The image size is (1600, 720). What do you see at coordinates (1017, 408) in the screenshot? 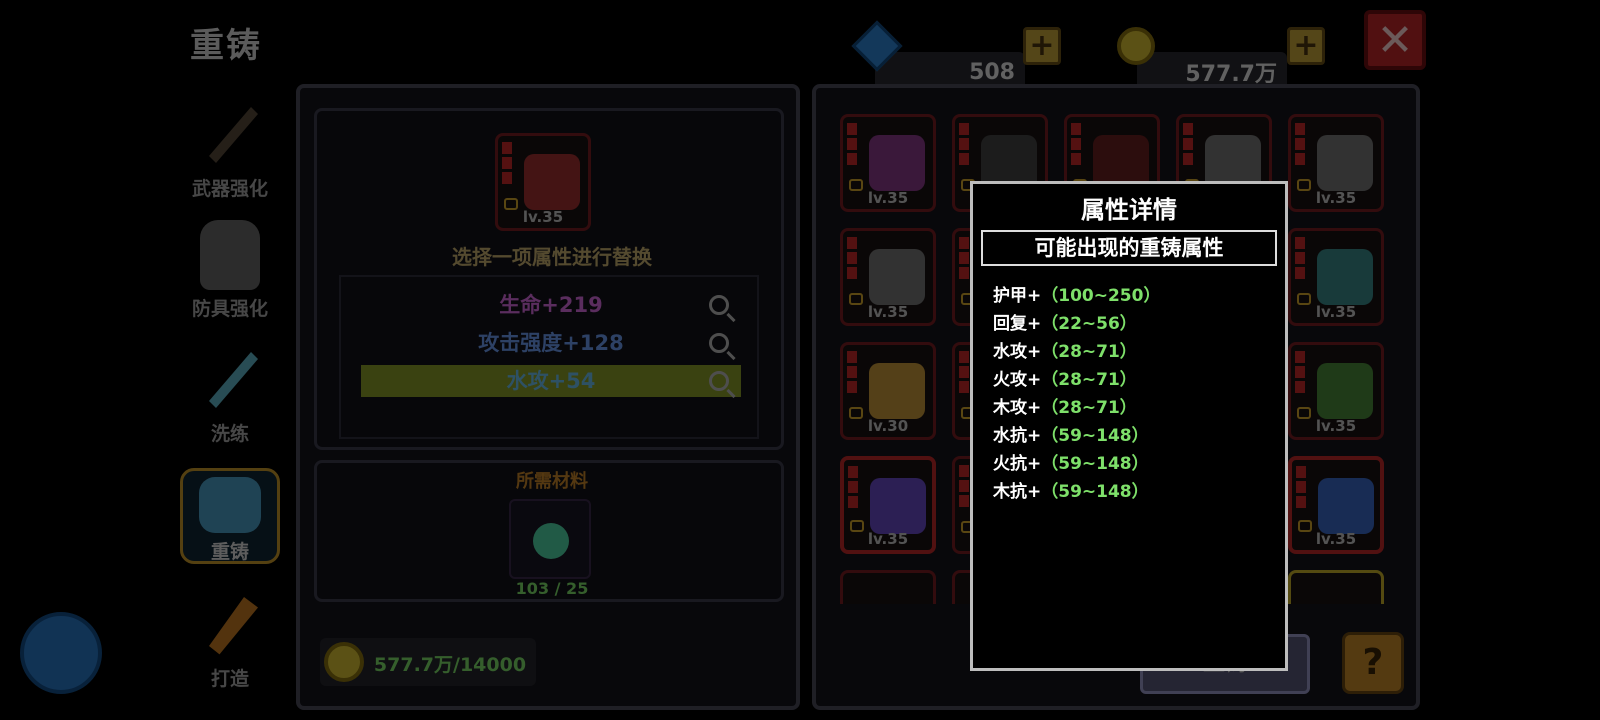
I see `attribute-name: 木攻+` at bounding box center [1017, 408].